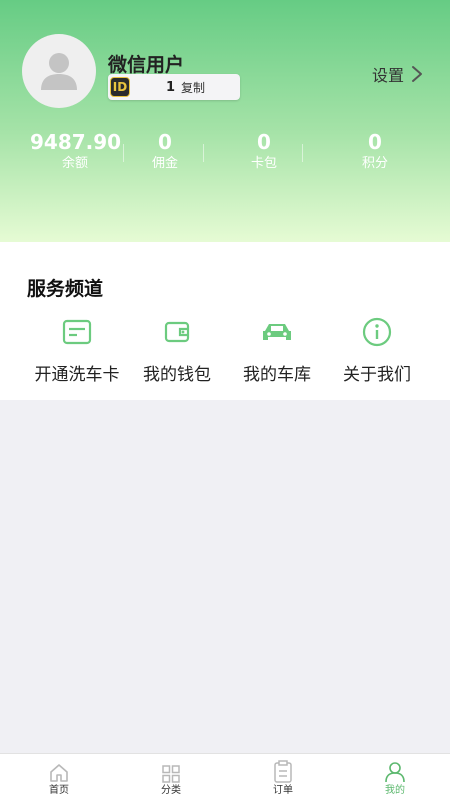 The width and height of the screenshot is (450, 800). I want to click on service-item-wallet: 我的钱包, so click(177, 350).